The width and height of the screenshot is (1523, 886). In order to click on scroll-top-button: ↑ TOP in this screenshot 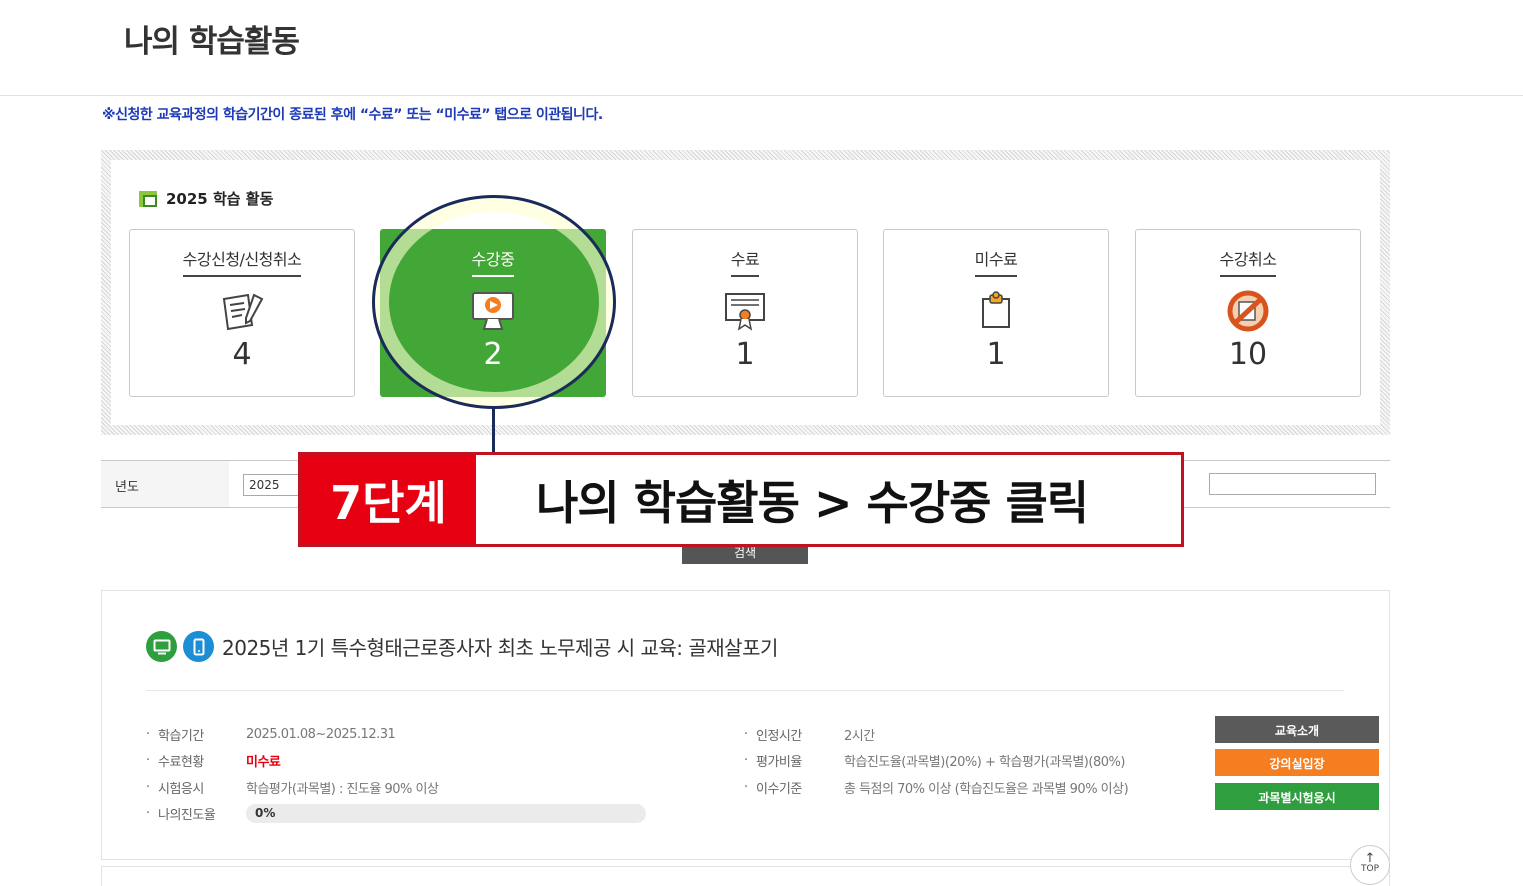, I will do `click(1370, 865)`.